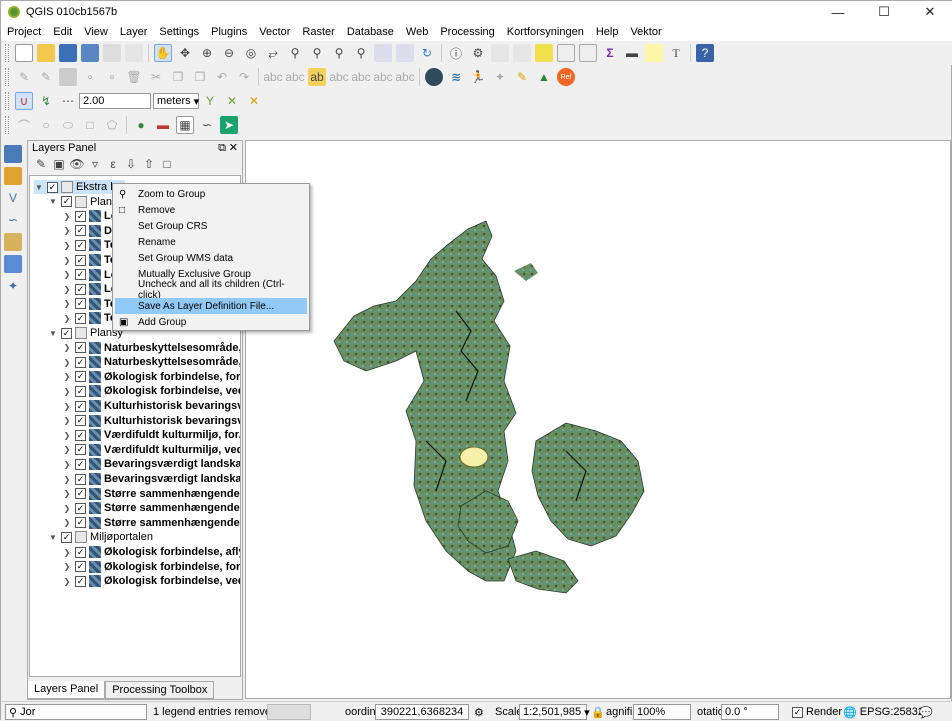 This screenshot has width=952, height=721. What do you see at coordinates (254, 101) in the screenshot?
I see `tracing-icon: ✕` at bounding box center [254, 101].